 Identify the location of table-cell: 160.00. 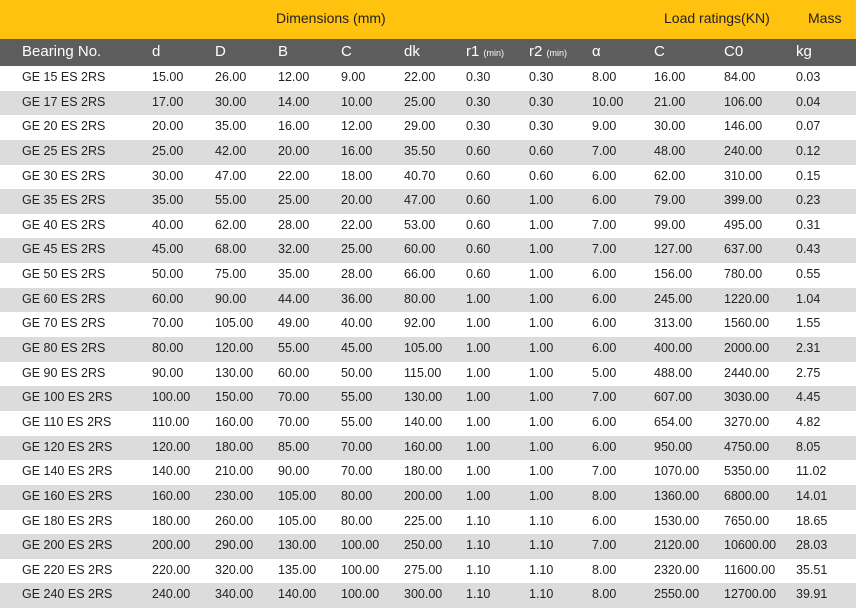
(171, 495).